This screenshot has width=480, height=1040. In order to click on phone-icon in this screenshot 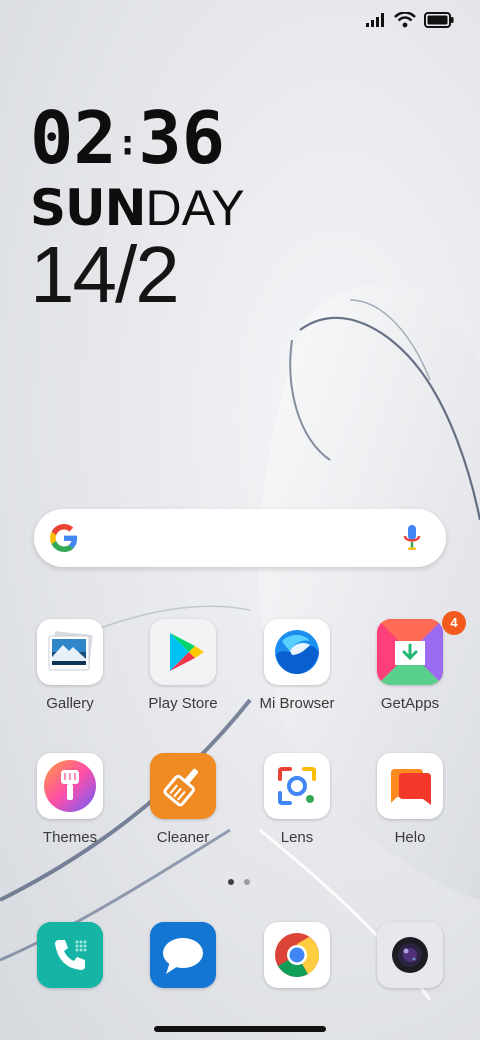, I will do `click(70, 955)`.